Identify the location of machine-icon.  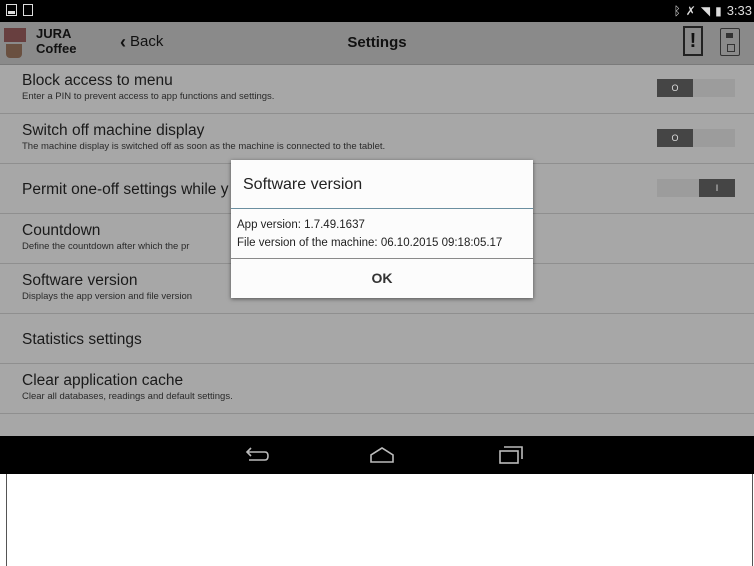
(730, 42).